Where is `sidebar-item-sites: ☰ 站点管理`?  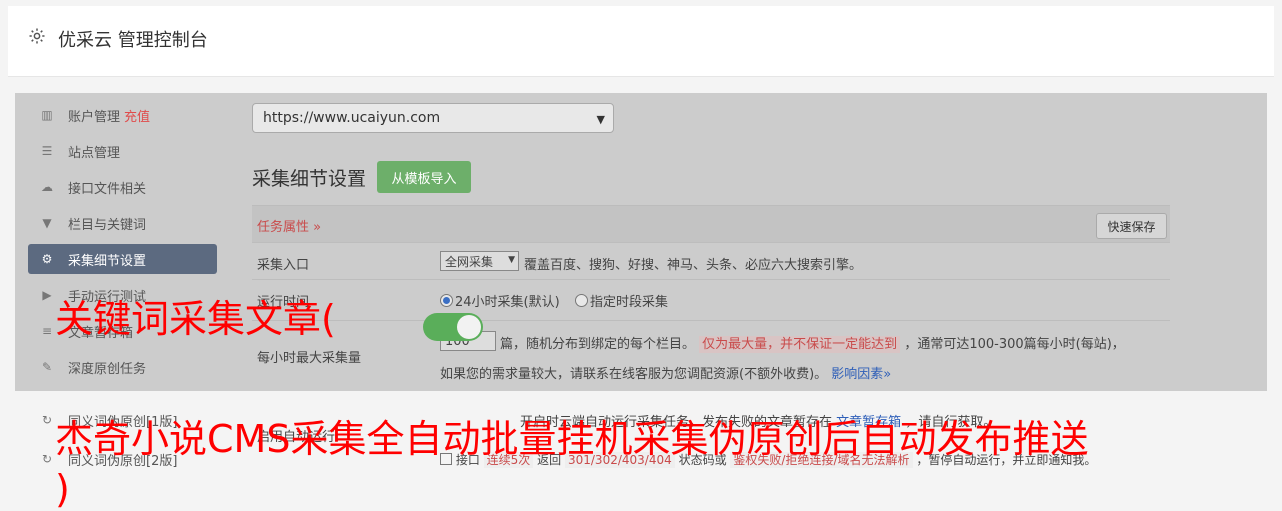 sidebar-item-sites: ☰ 站点管理 is located at coordinates (122, 151).